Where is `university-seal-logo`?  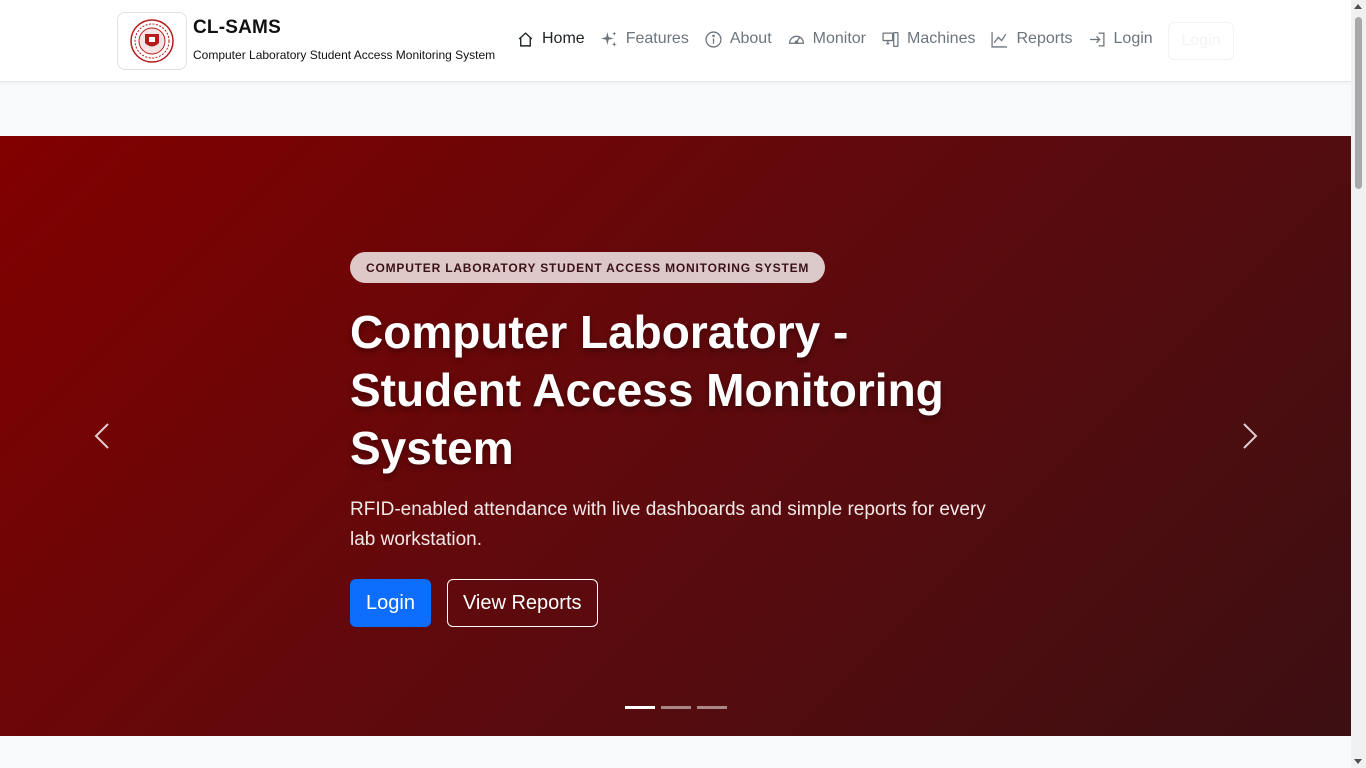
university-seal-logo is located at coordinates (152, 41).